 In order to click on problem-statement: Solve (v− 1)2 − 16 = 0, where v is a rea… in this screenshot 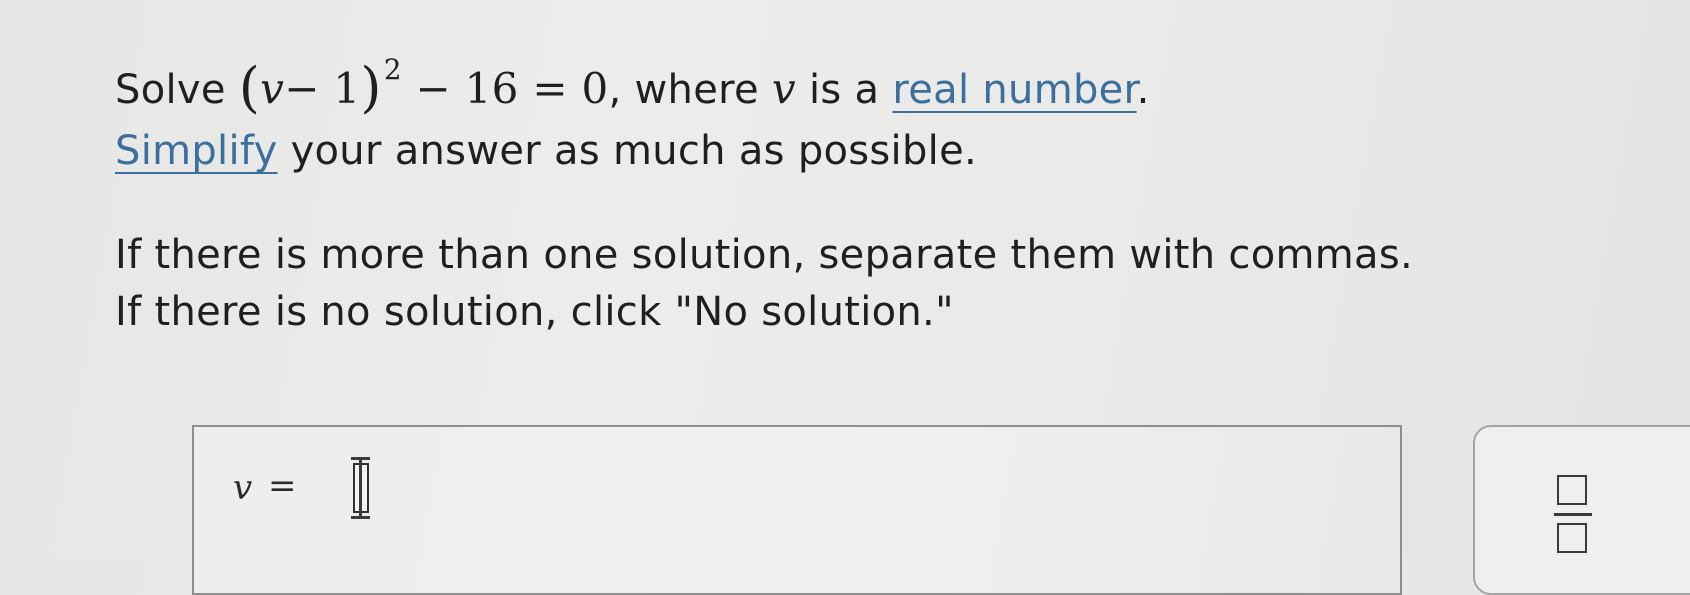, I will do `click(632, 86)`.